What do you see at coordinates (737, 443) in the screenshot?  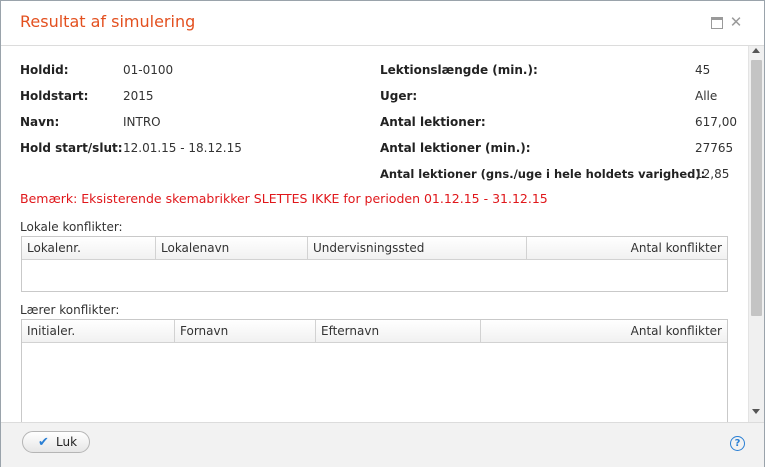 I see `help-icon: ?` at bounding box center [737, 443].